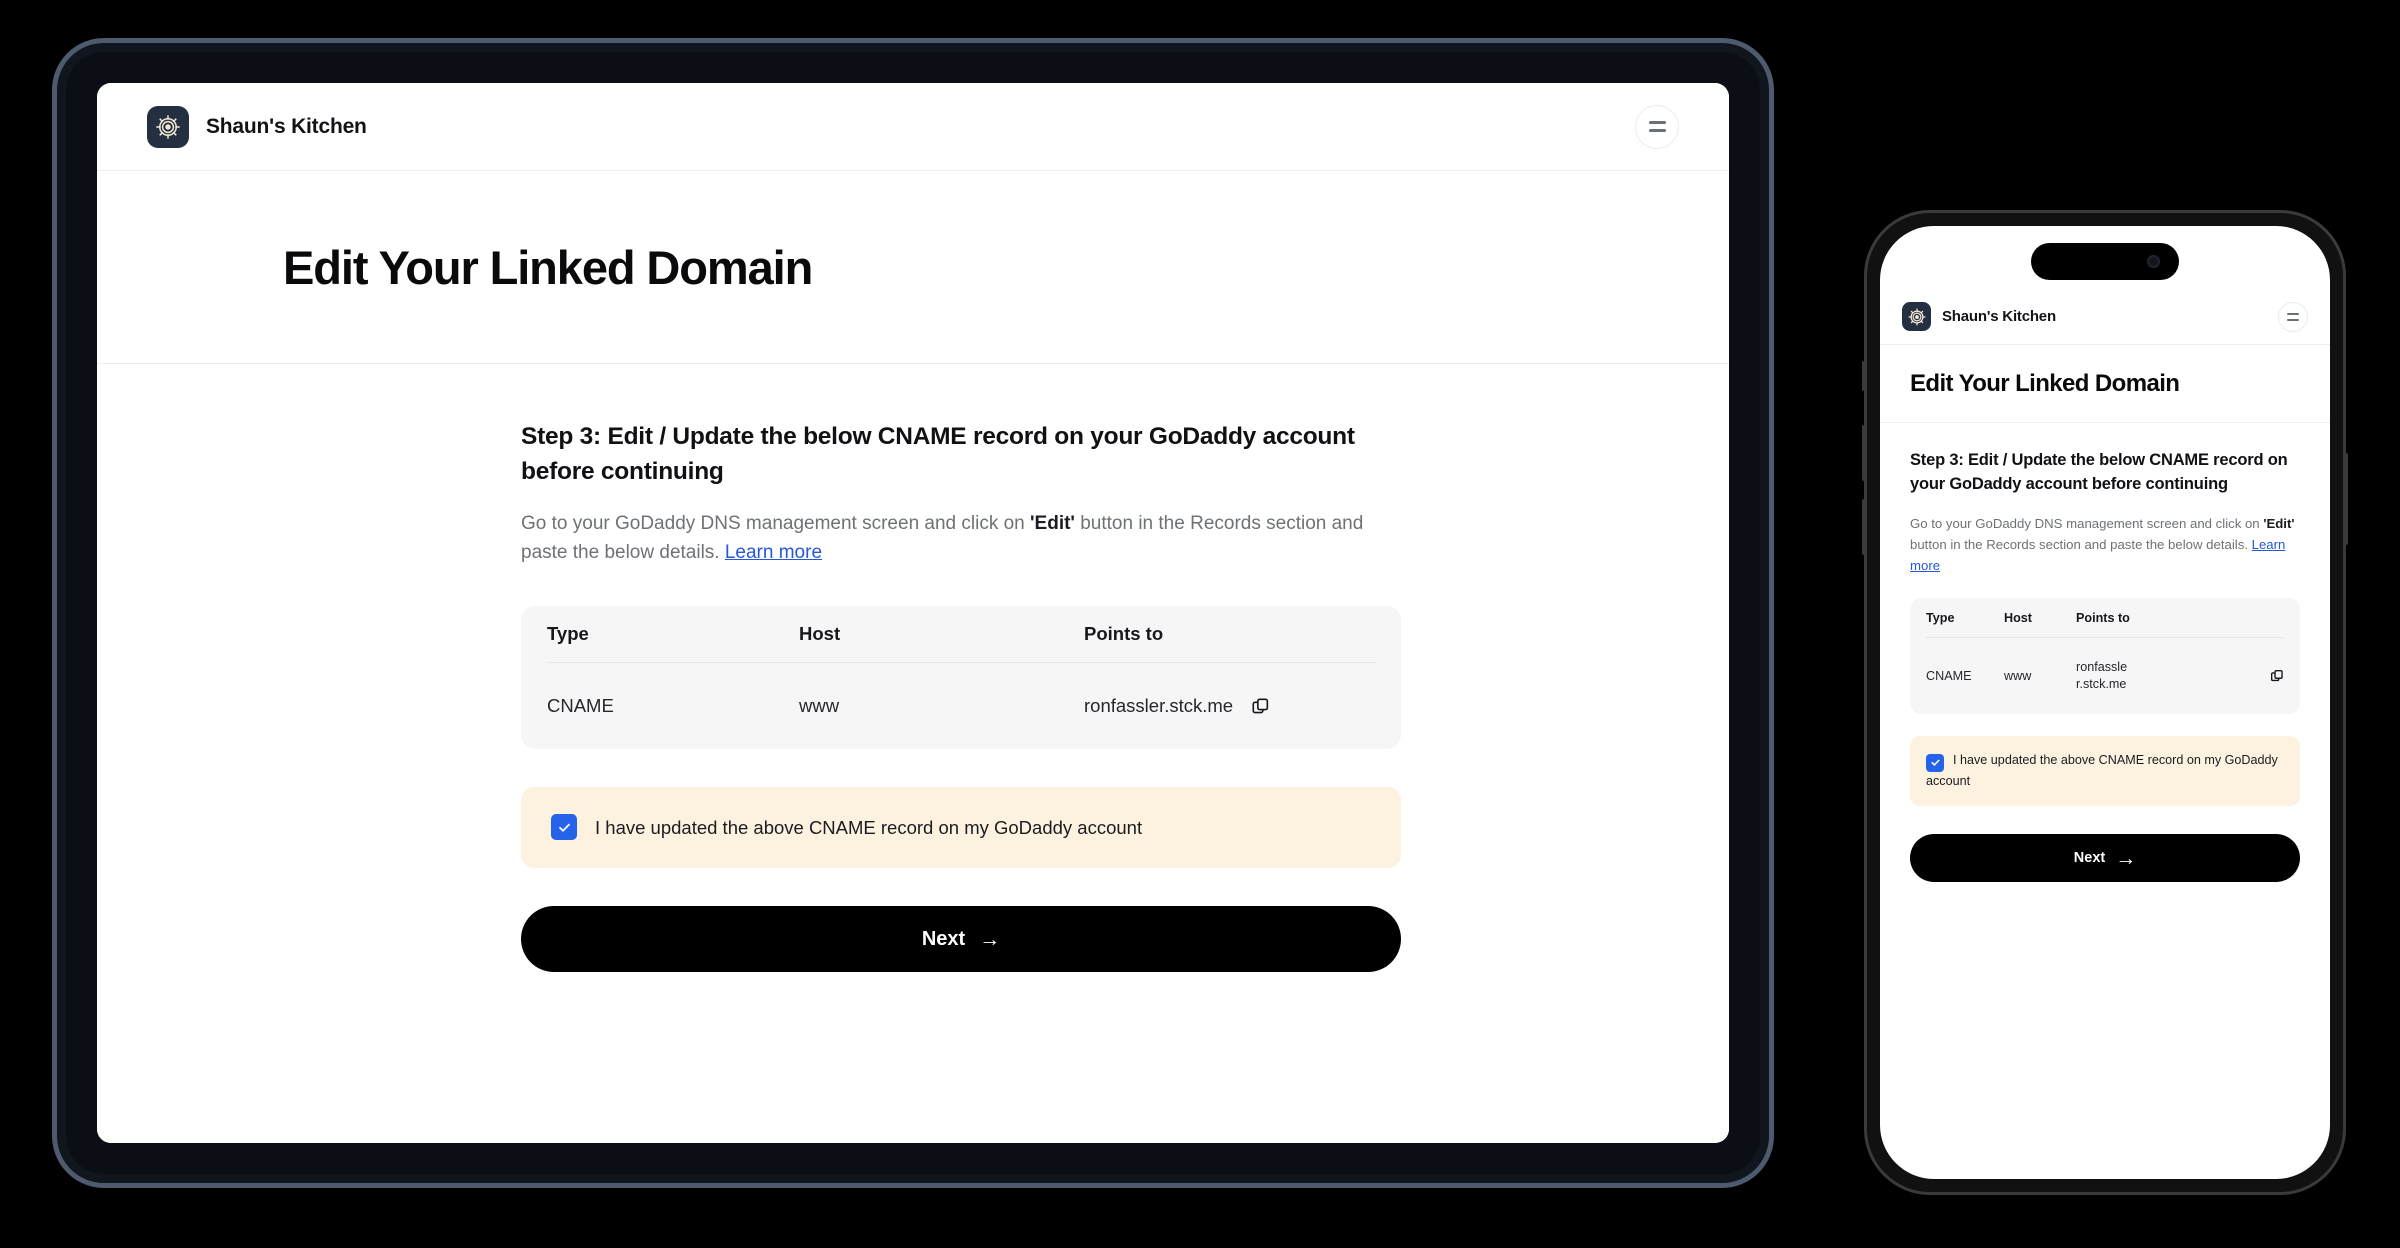  What do you see at coordinates (1657, 126) in the screenshot?
I see `hamburger-menu-icon` at bounding box center [1657, 126].